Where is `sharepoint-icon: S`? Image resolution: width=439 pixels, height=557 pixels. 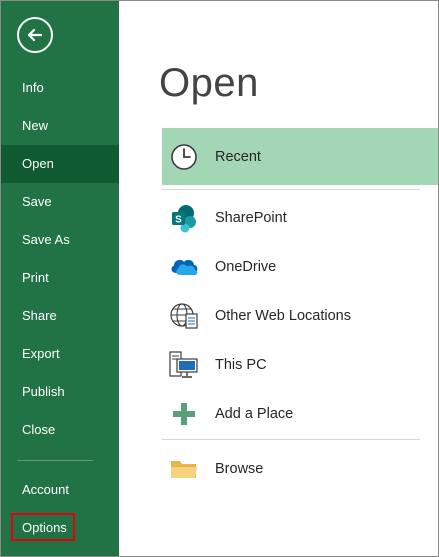 sharepoint-icon: S is located at coordinates (184, 218).